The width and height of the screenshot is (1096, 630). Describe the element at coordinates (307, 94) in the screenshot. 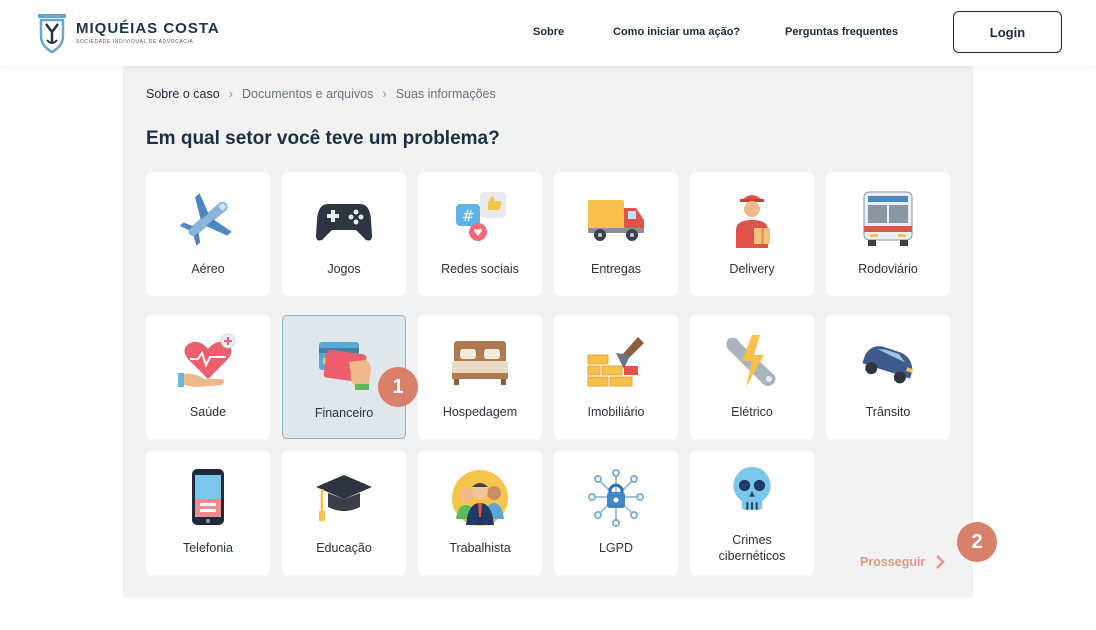

I see `breadcrumb-step-documentos: Documentos e arquivos` at that location.